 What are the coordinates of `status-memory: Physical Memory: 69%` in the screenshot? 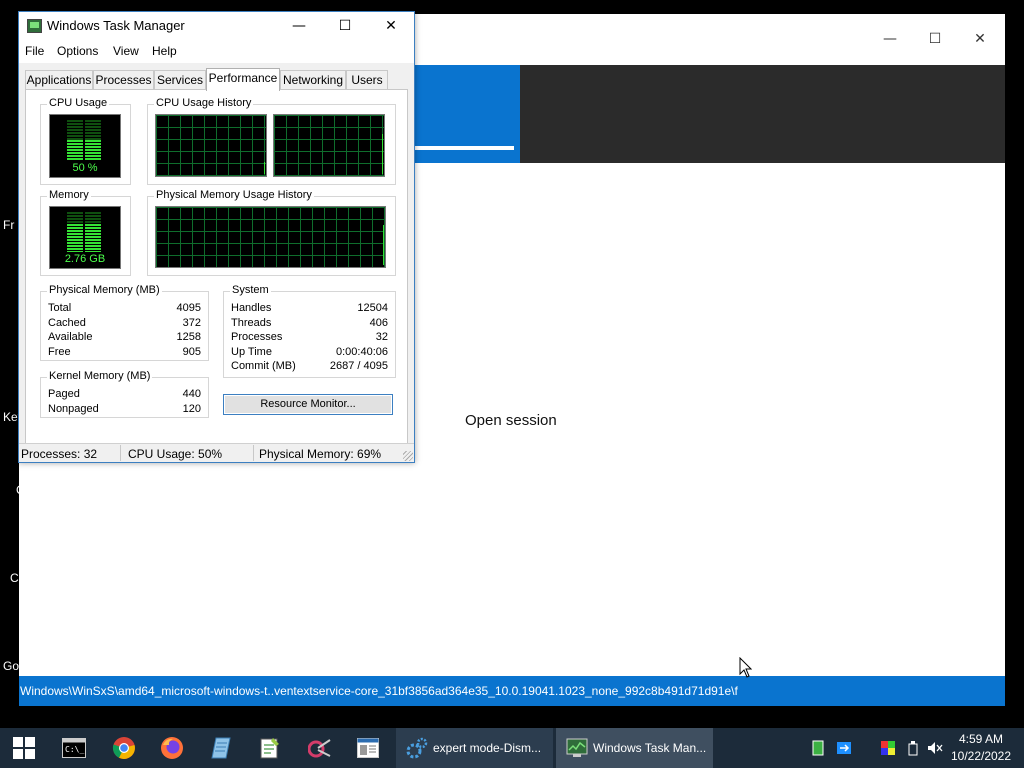 It's located at (320, 454).